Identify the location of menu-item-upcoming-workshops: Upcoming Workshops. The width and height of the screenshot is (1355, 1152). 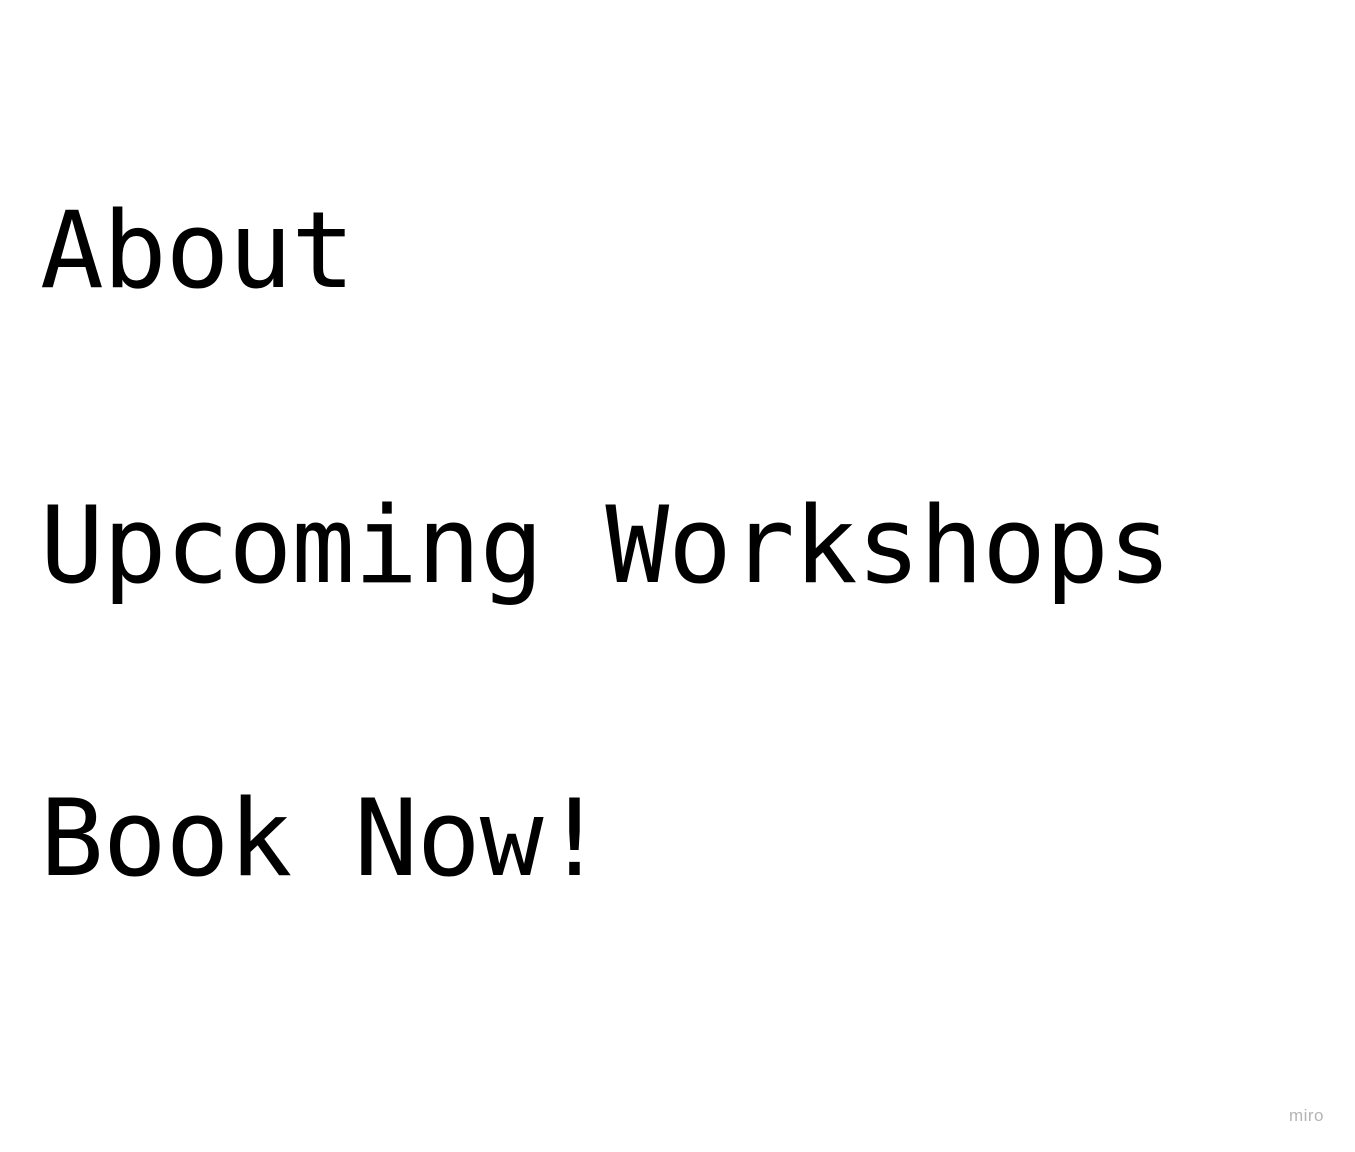
(606, 546).